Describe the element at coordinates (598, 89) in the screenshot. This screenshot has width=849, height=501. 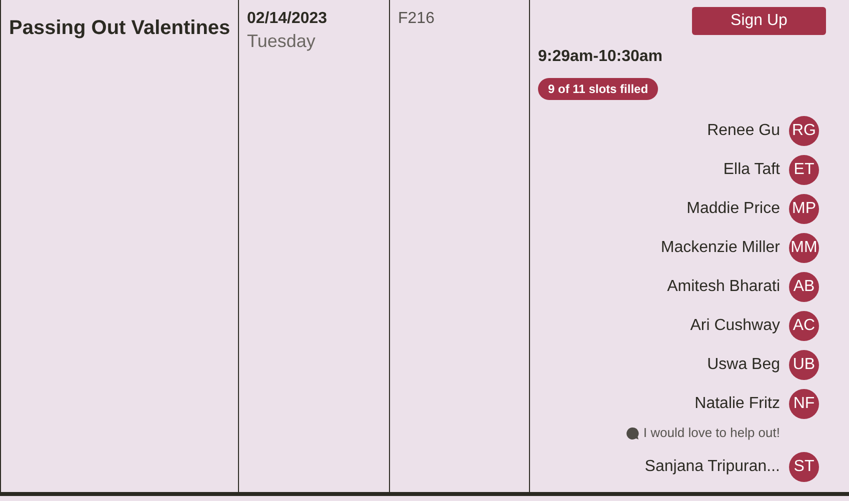
I see `slots-filled-badge: 9 of 11 slots filled` at that location.